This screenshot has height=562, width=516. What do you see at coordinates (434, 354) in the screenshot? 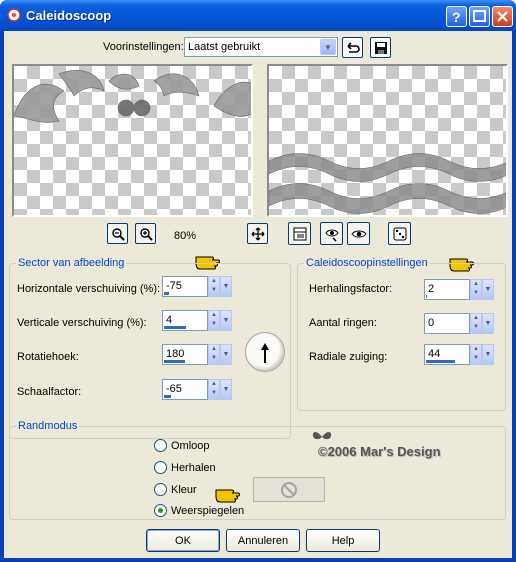
I see `radial-suction-value: 44` at bounding box center [434, 354].